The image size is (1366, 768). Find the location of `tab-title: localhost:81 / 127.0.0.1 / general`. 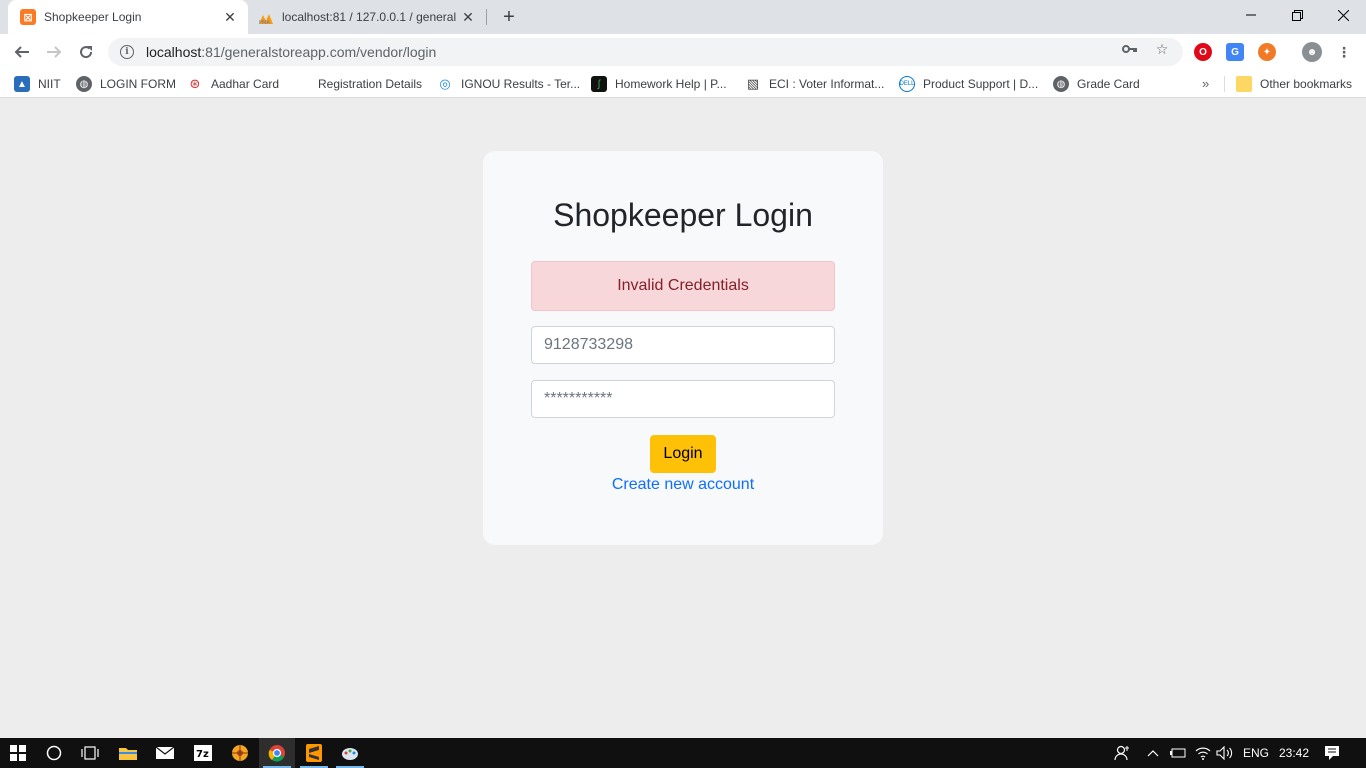

tab-title: localhost:81 / 127.0.0.1 / general is located at coordinates (369, 17).